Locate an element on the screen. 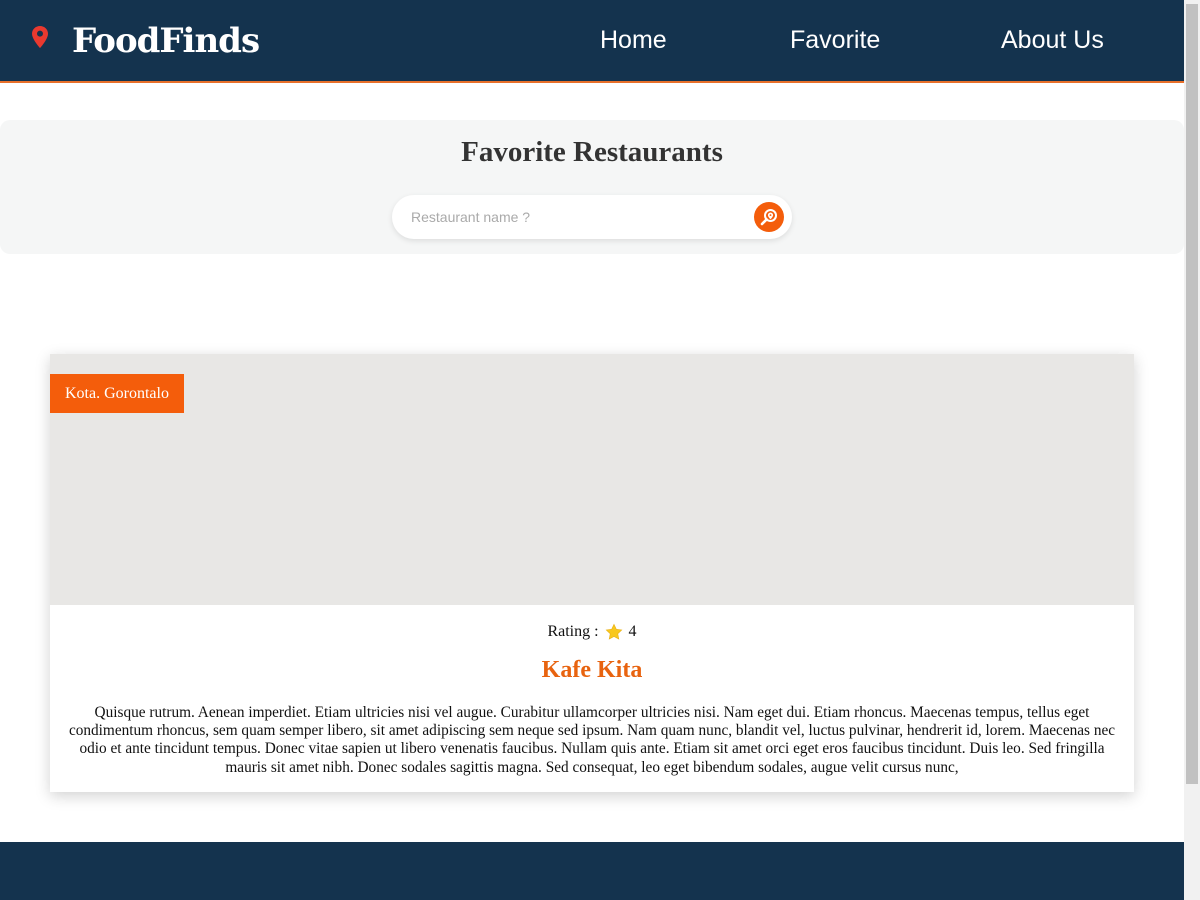 The width and height of the screenshot is (1200, 900). hero-section: Favorite Restaurants is located at coordinates (592, 187).